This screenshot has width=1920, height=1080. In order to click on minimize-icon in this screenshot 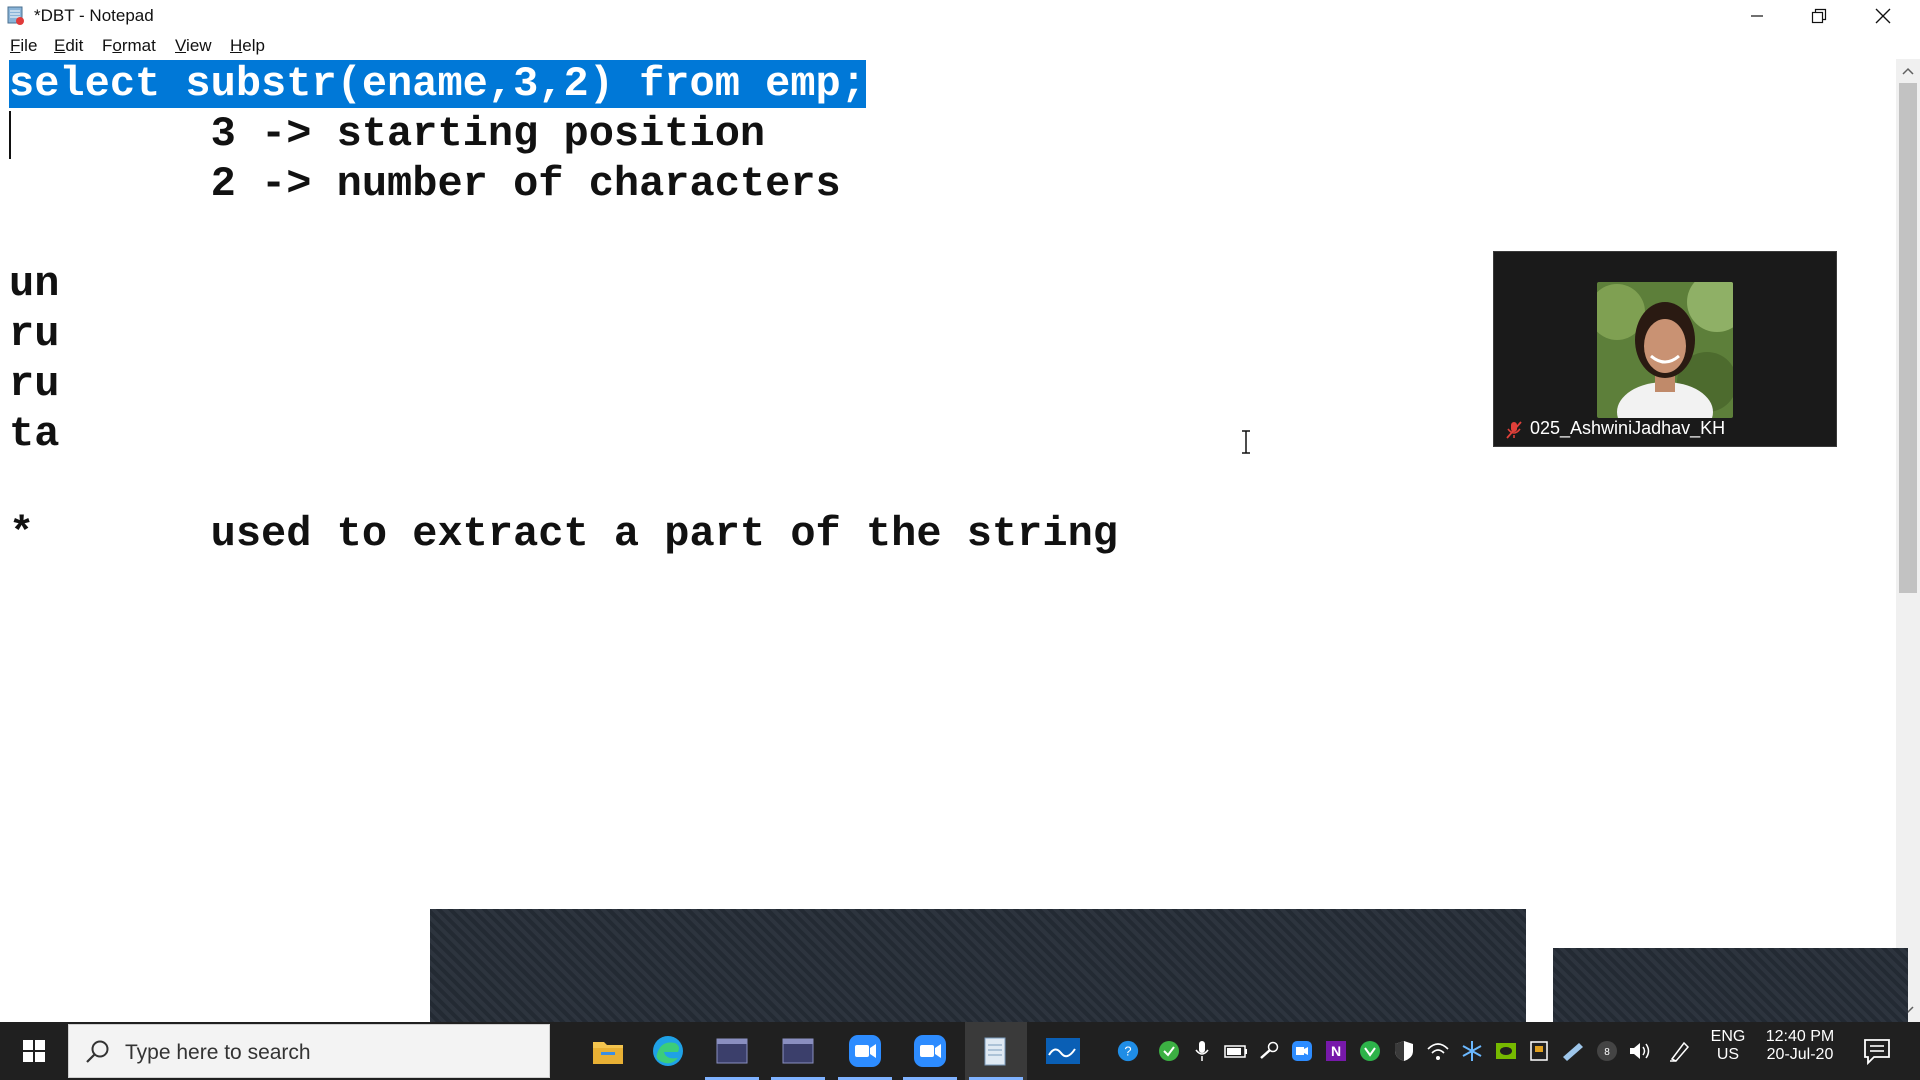, I will do `click(1757, 15)`.